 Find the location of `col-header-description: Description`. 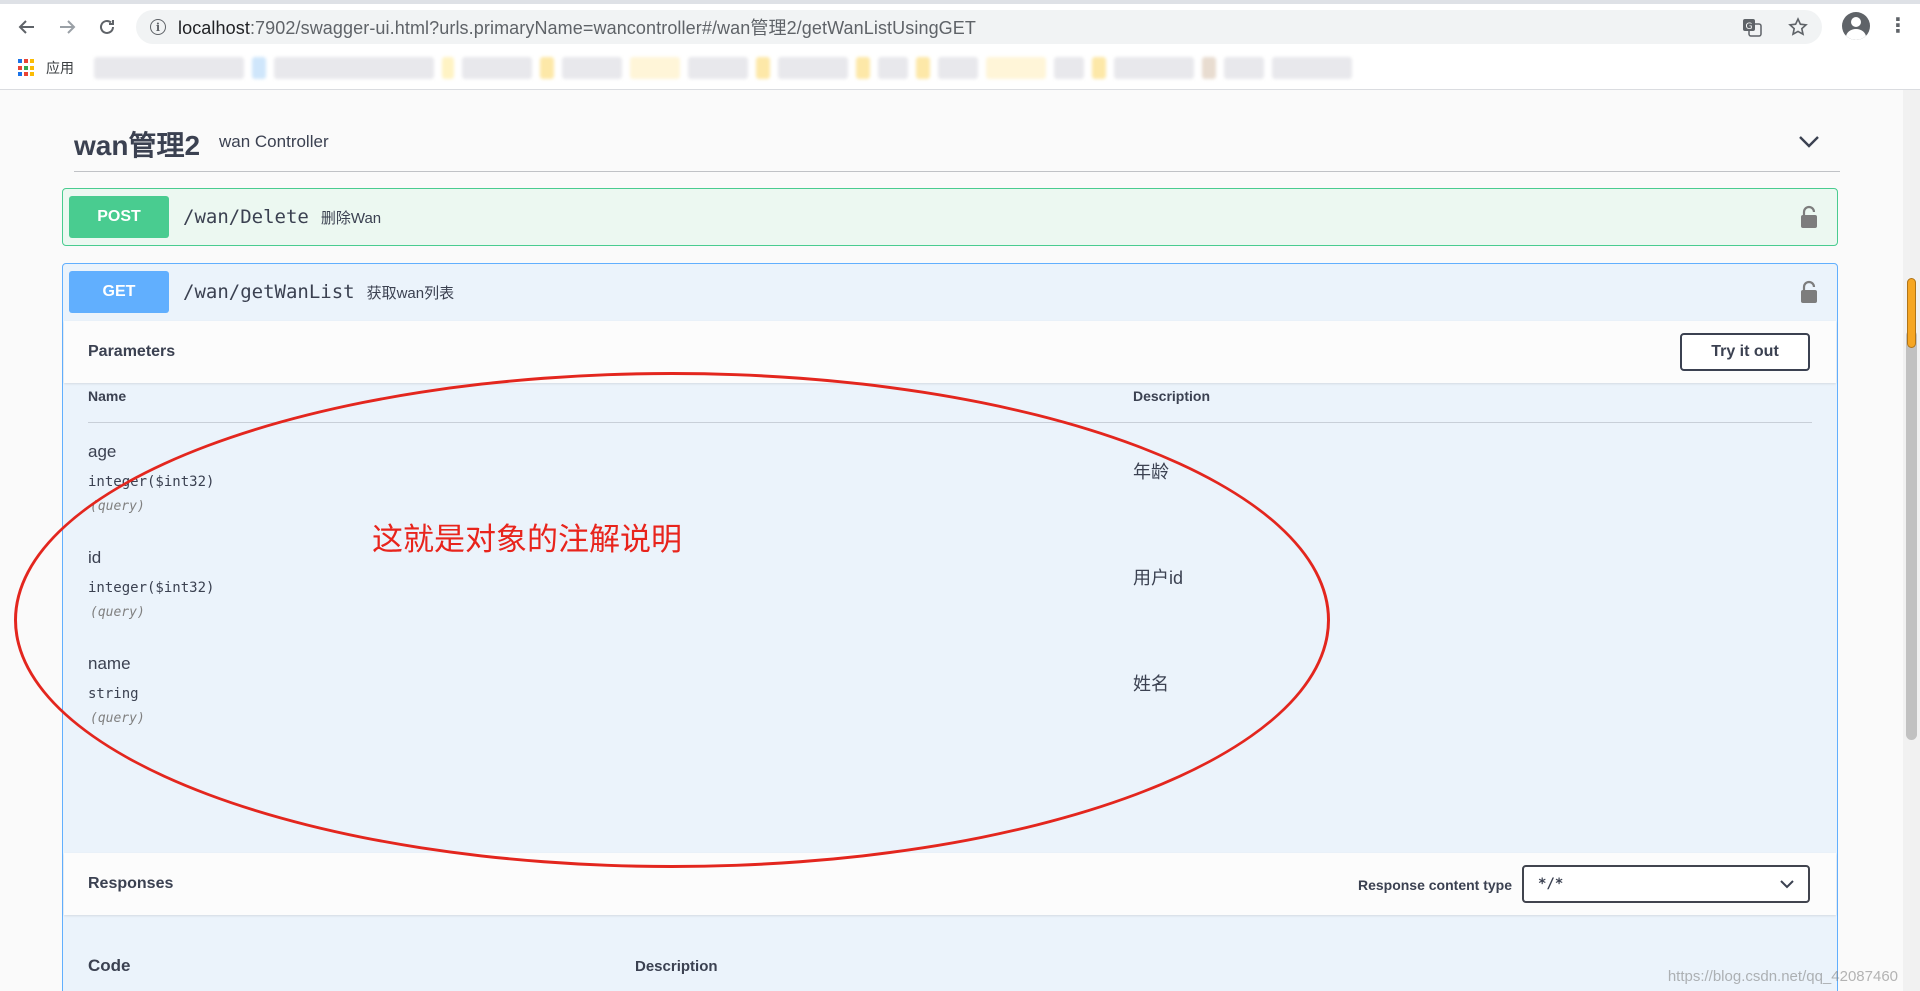

col-header-description: Description is located at coordinates (1172, 396).